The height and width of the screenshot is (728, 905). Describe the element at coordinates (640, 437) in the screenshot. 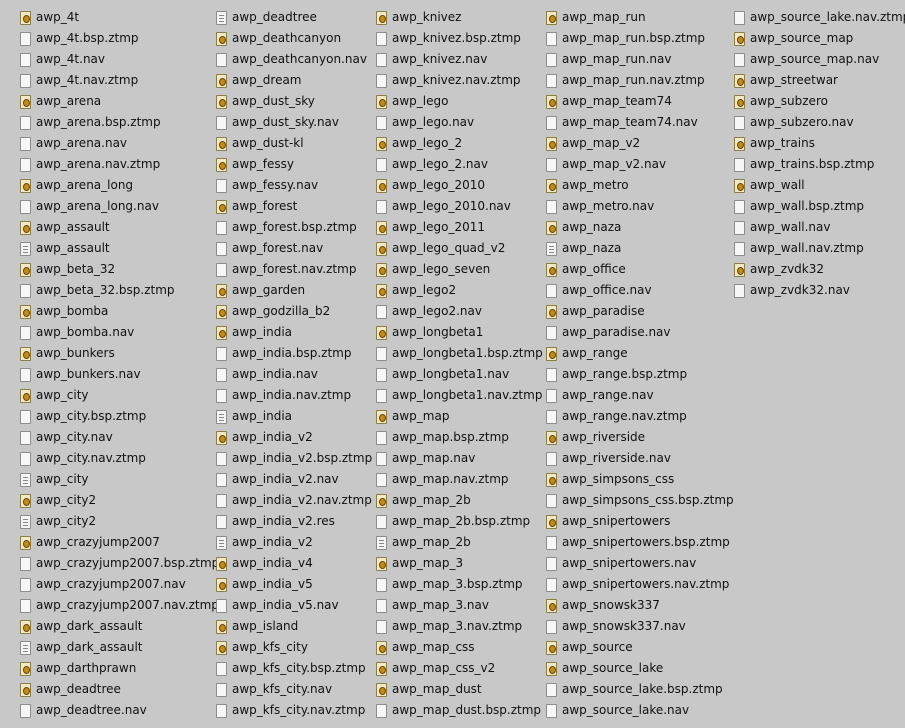

I see `file-item: awp_riverside` at that location.